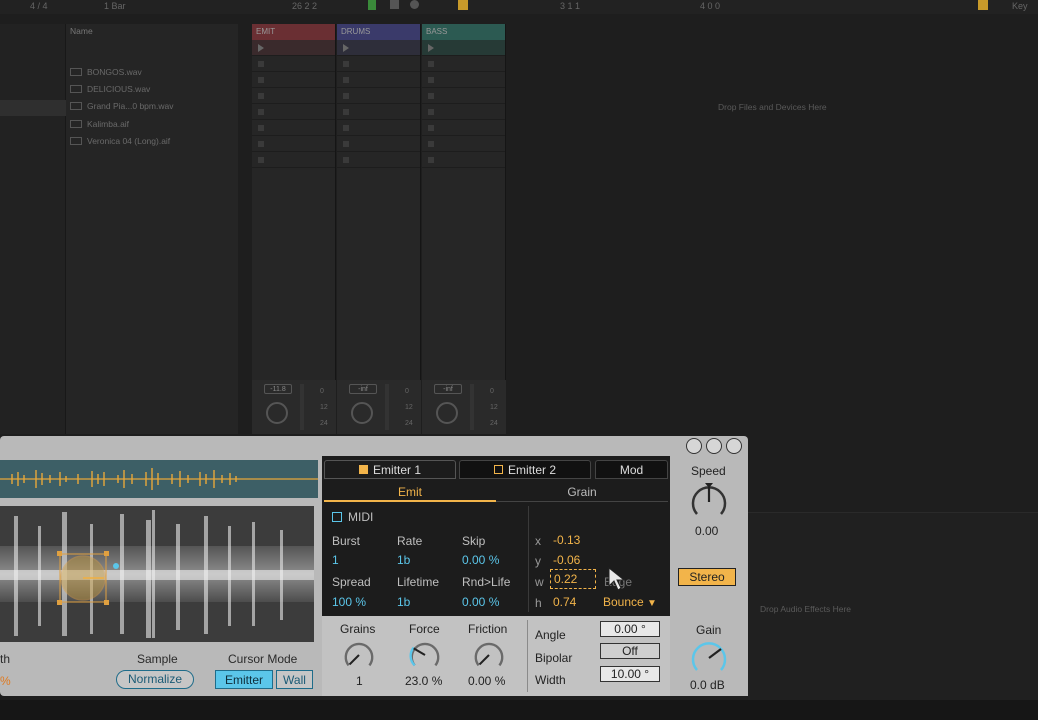 This screenshot has width=1038, height=720. What do you see at coordinates (5, 681) in the screenshot?
I see `cut-value: %` at bounding box center [5, 681].